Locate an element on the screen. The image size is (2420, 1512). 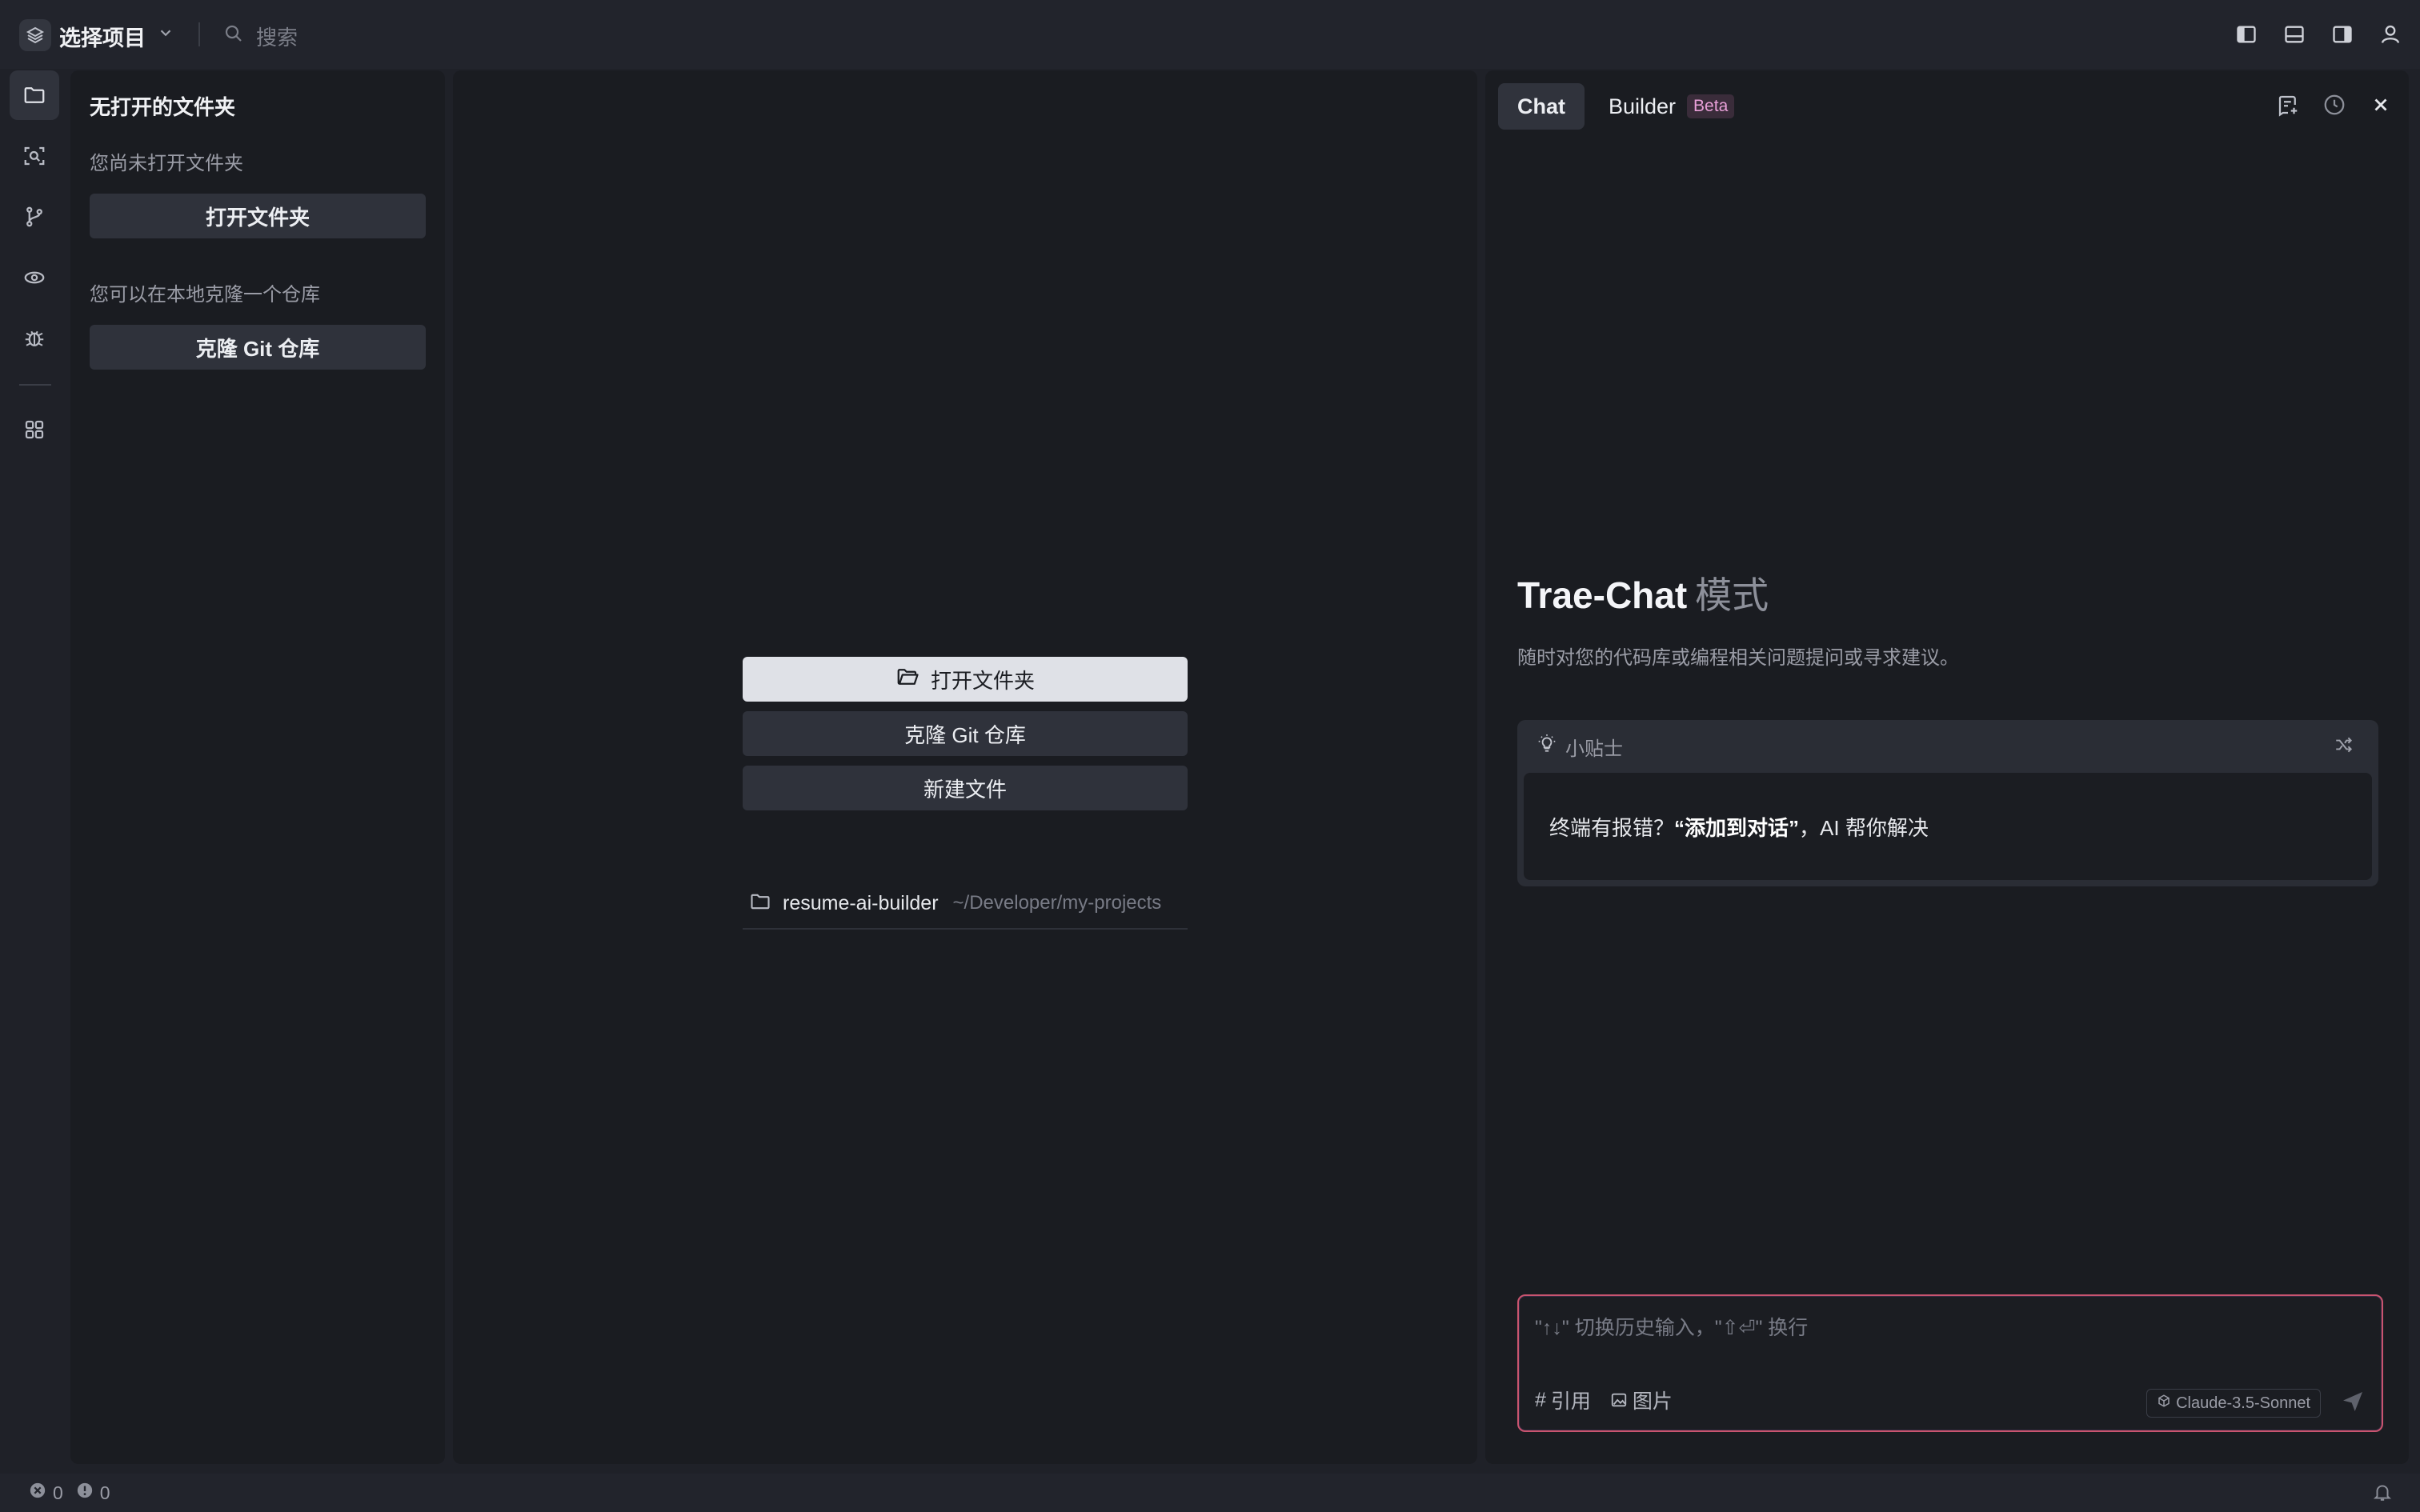
reference-button: # 引用 is located at coordinates (1563, 1400).